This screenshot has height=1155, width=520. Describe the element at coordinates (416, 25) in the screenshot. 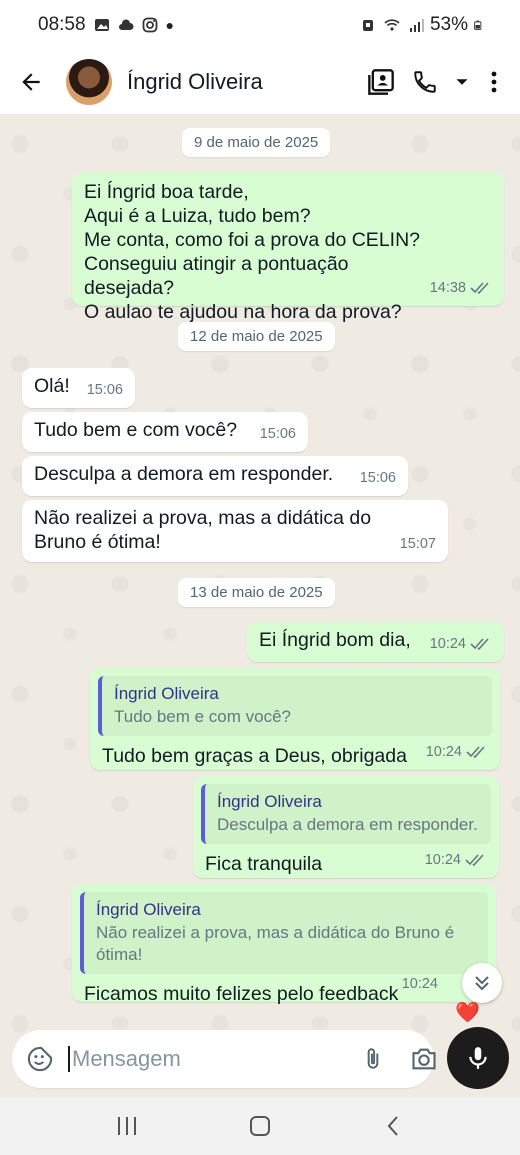

I see `signal-icon` at that location.